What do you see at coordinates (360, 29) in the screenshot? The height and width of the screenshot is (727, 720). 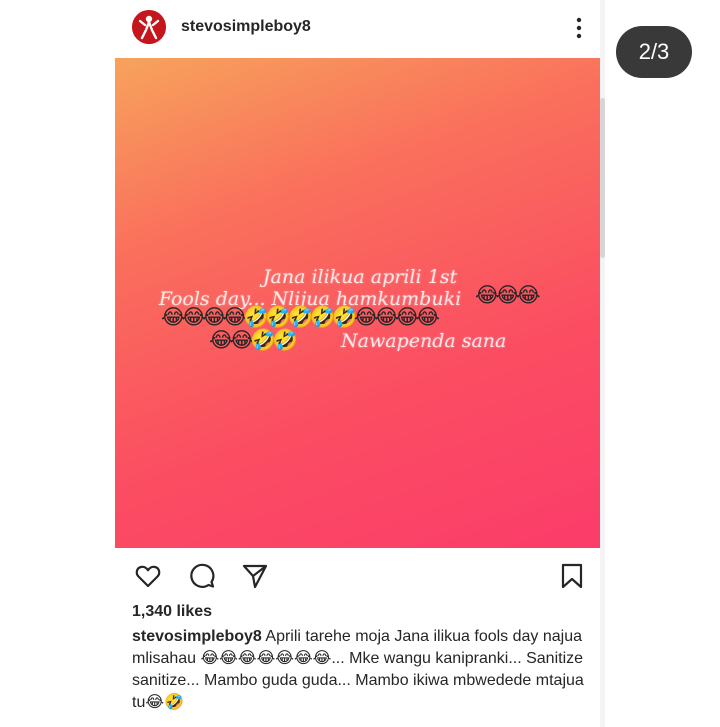 I see `post-header: stevosimpleboy8` at bounding box center [360, 29].